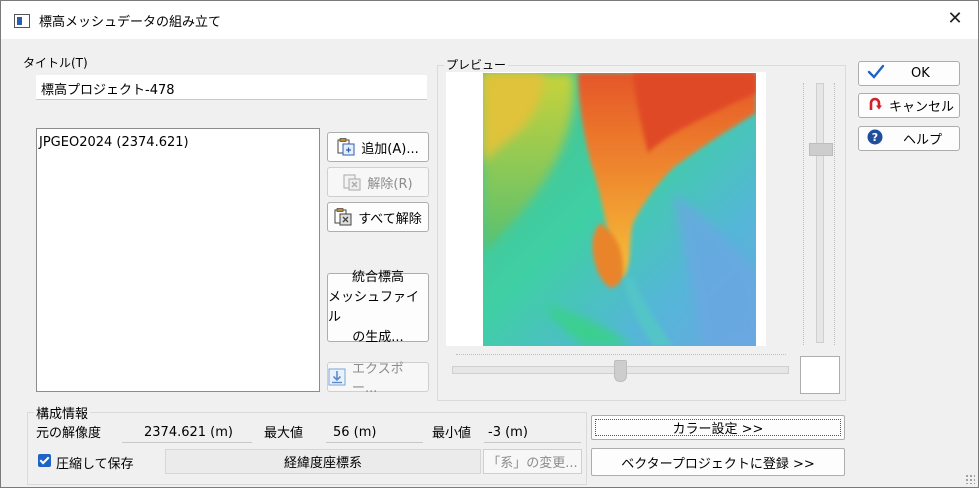 The height and width of the screenshot is (488, 979). I want to click on cancel-button: キャンセル, so click(909, 105).